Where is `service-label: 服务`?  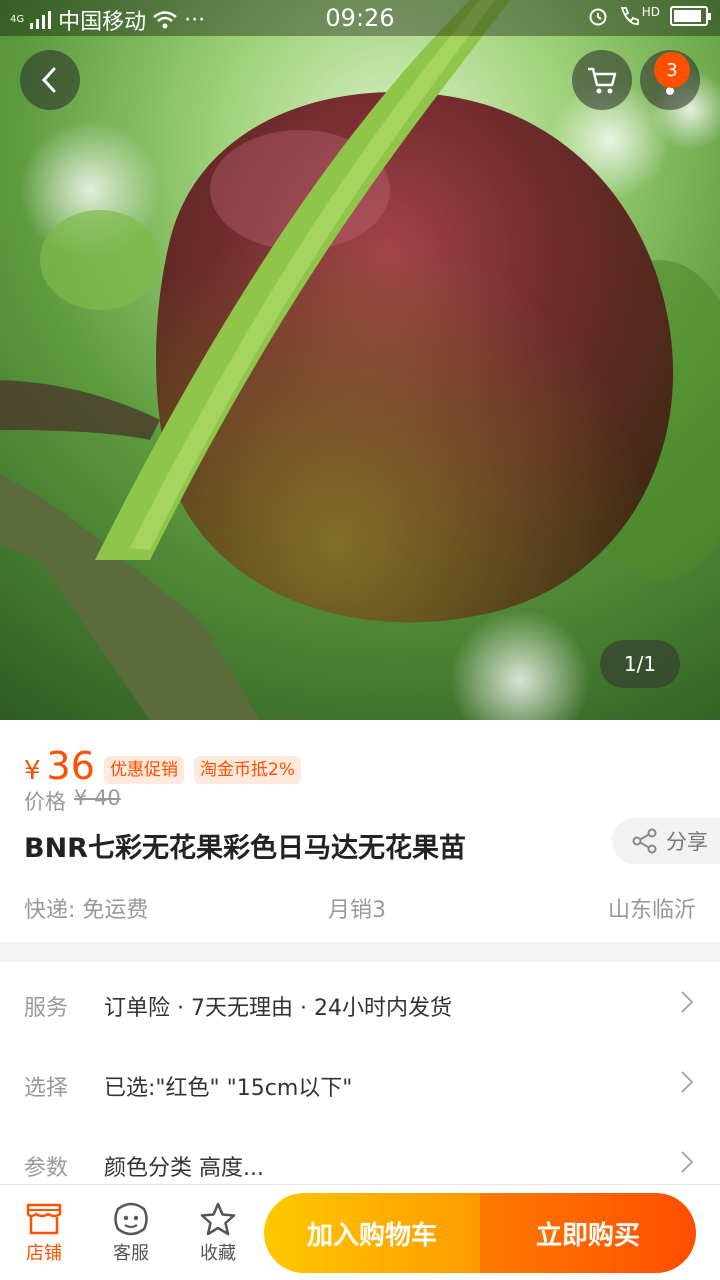 service-label: 服务 is located at coordinates (46, 1008).